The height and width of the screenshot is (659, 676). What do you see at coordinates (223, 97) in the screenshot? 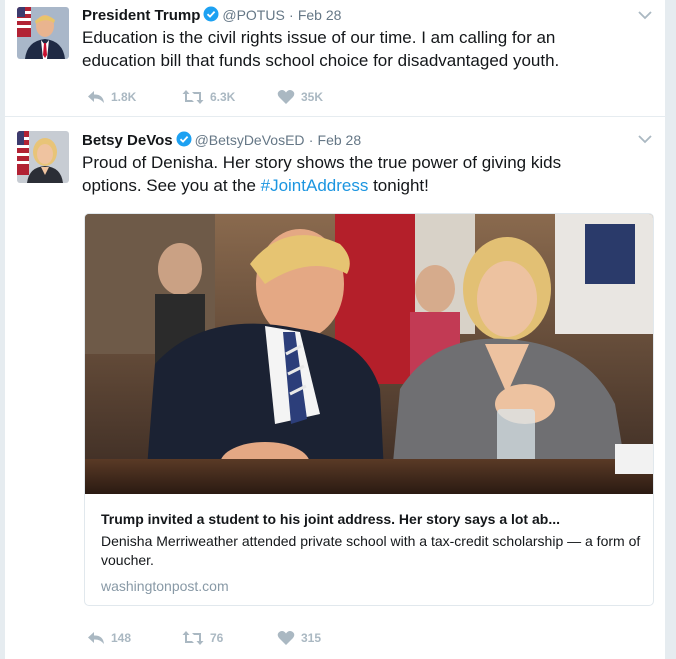
I see `retweet-count: 6.3K` at bounding box center [223, 97].